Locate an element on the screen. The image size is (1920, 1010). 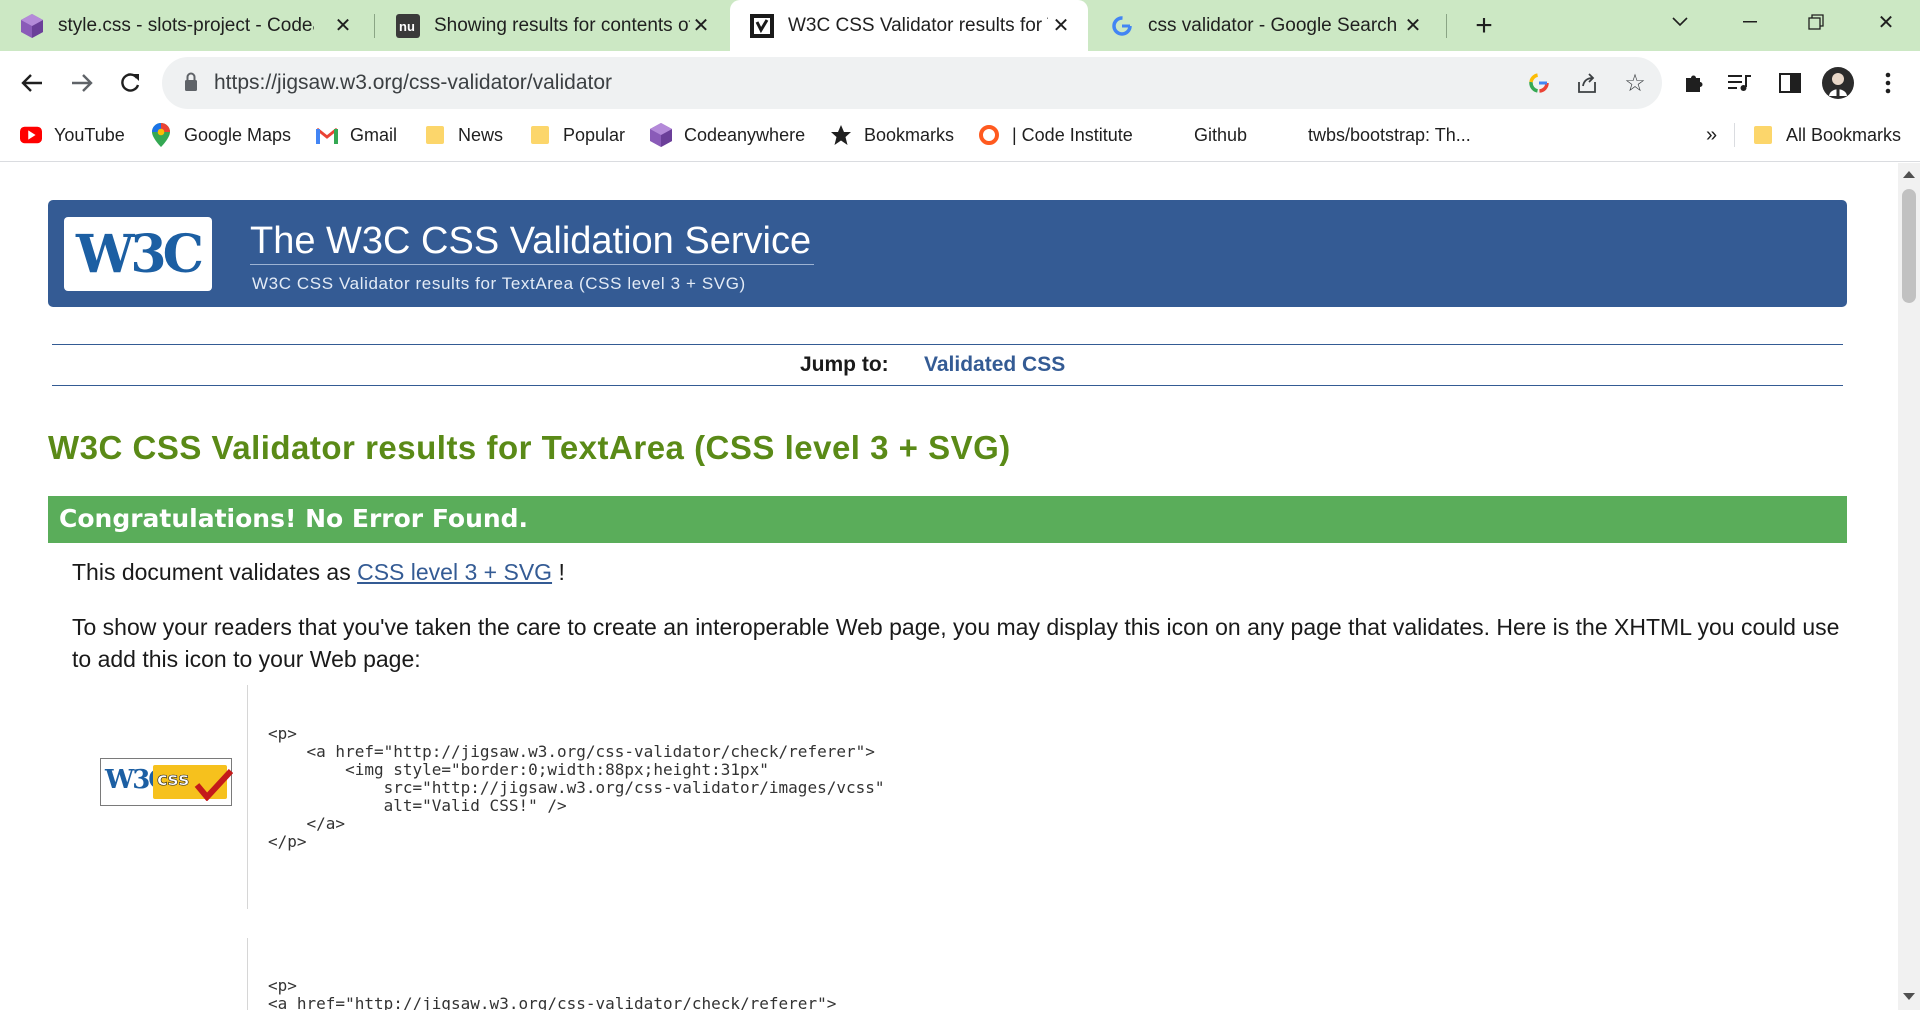
bookmark-codeanywhere: Codeanywhere is located at coordinates (727, 135).